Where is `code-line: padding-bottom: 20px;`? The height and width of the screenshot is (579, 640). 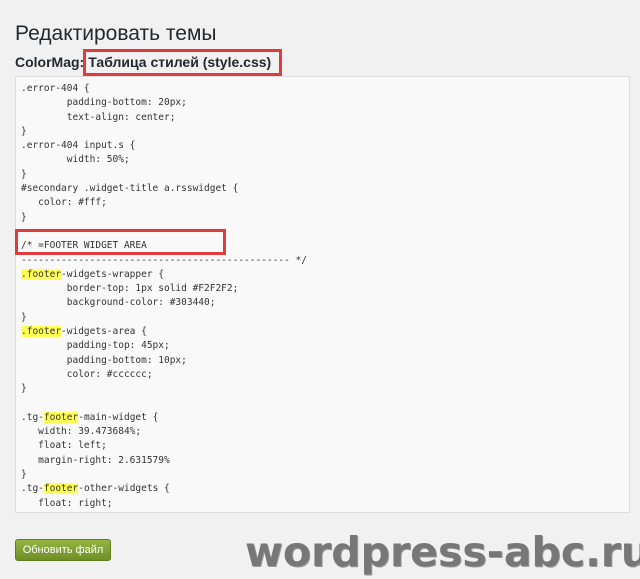
code-line: padding-bottom: 20px; is located at coordinates (325, 103).